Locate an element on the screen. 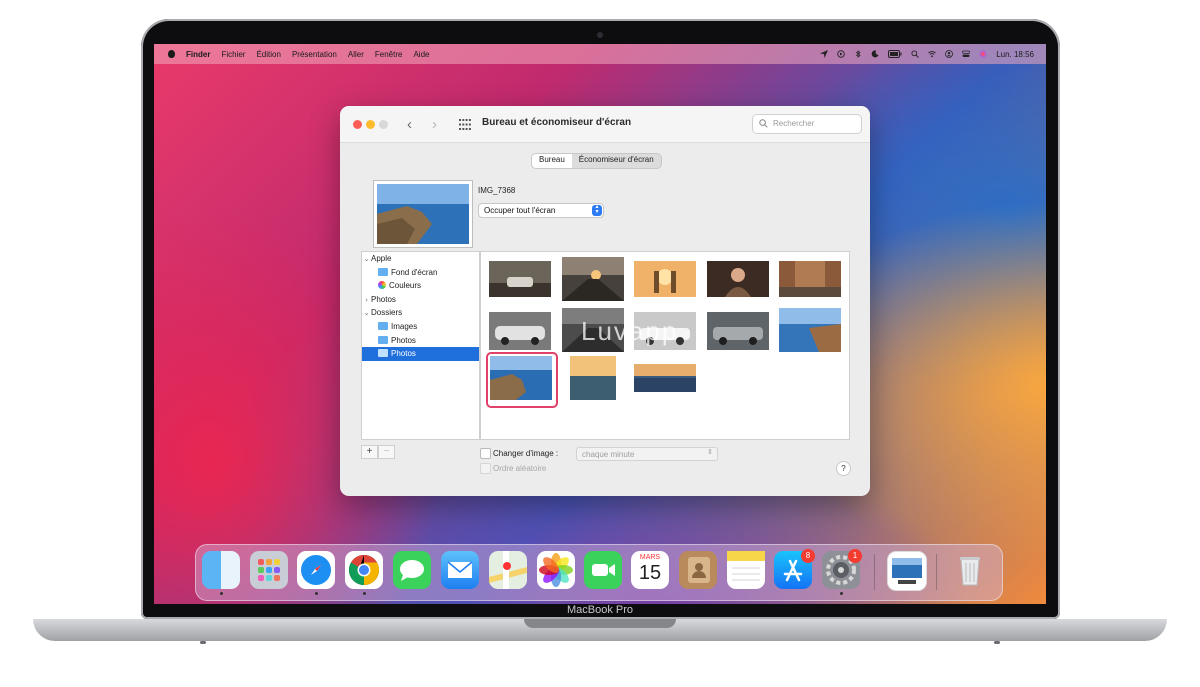  dock-chrome-icon is located at coordinates (364, 570).